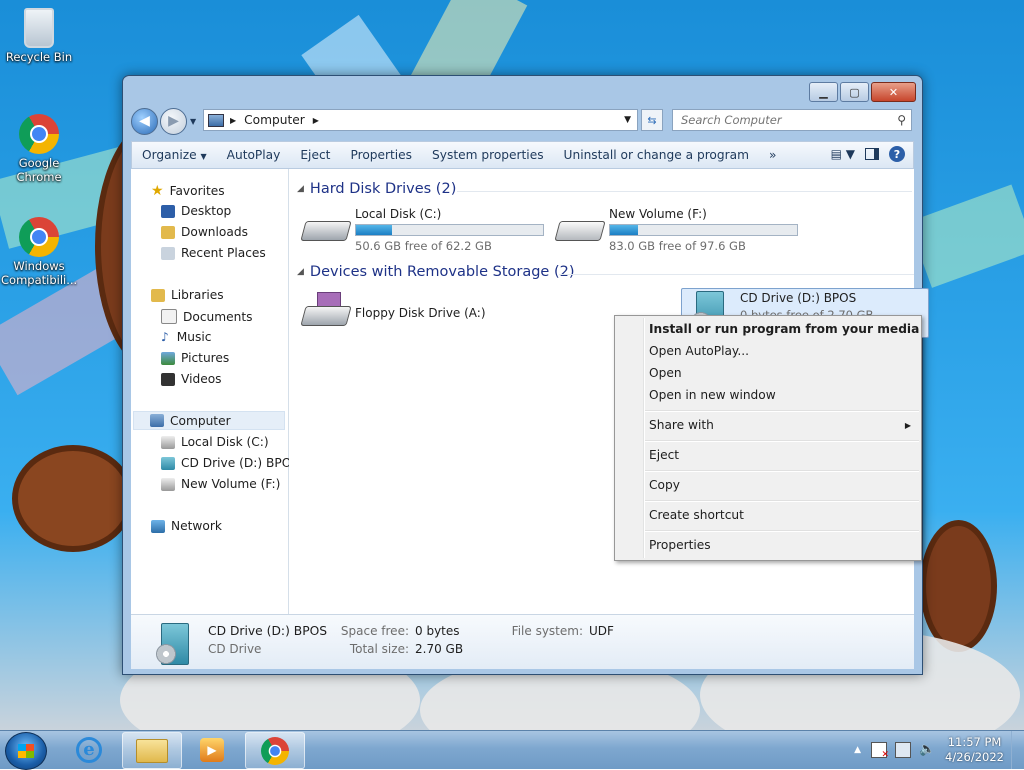  I want to click on menu-item-open-new-window: Open in new window, so click(712, 395).